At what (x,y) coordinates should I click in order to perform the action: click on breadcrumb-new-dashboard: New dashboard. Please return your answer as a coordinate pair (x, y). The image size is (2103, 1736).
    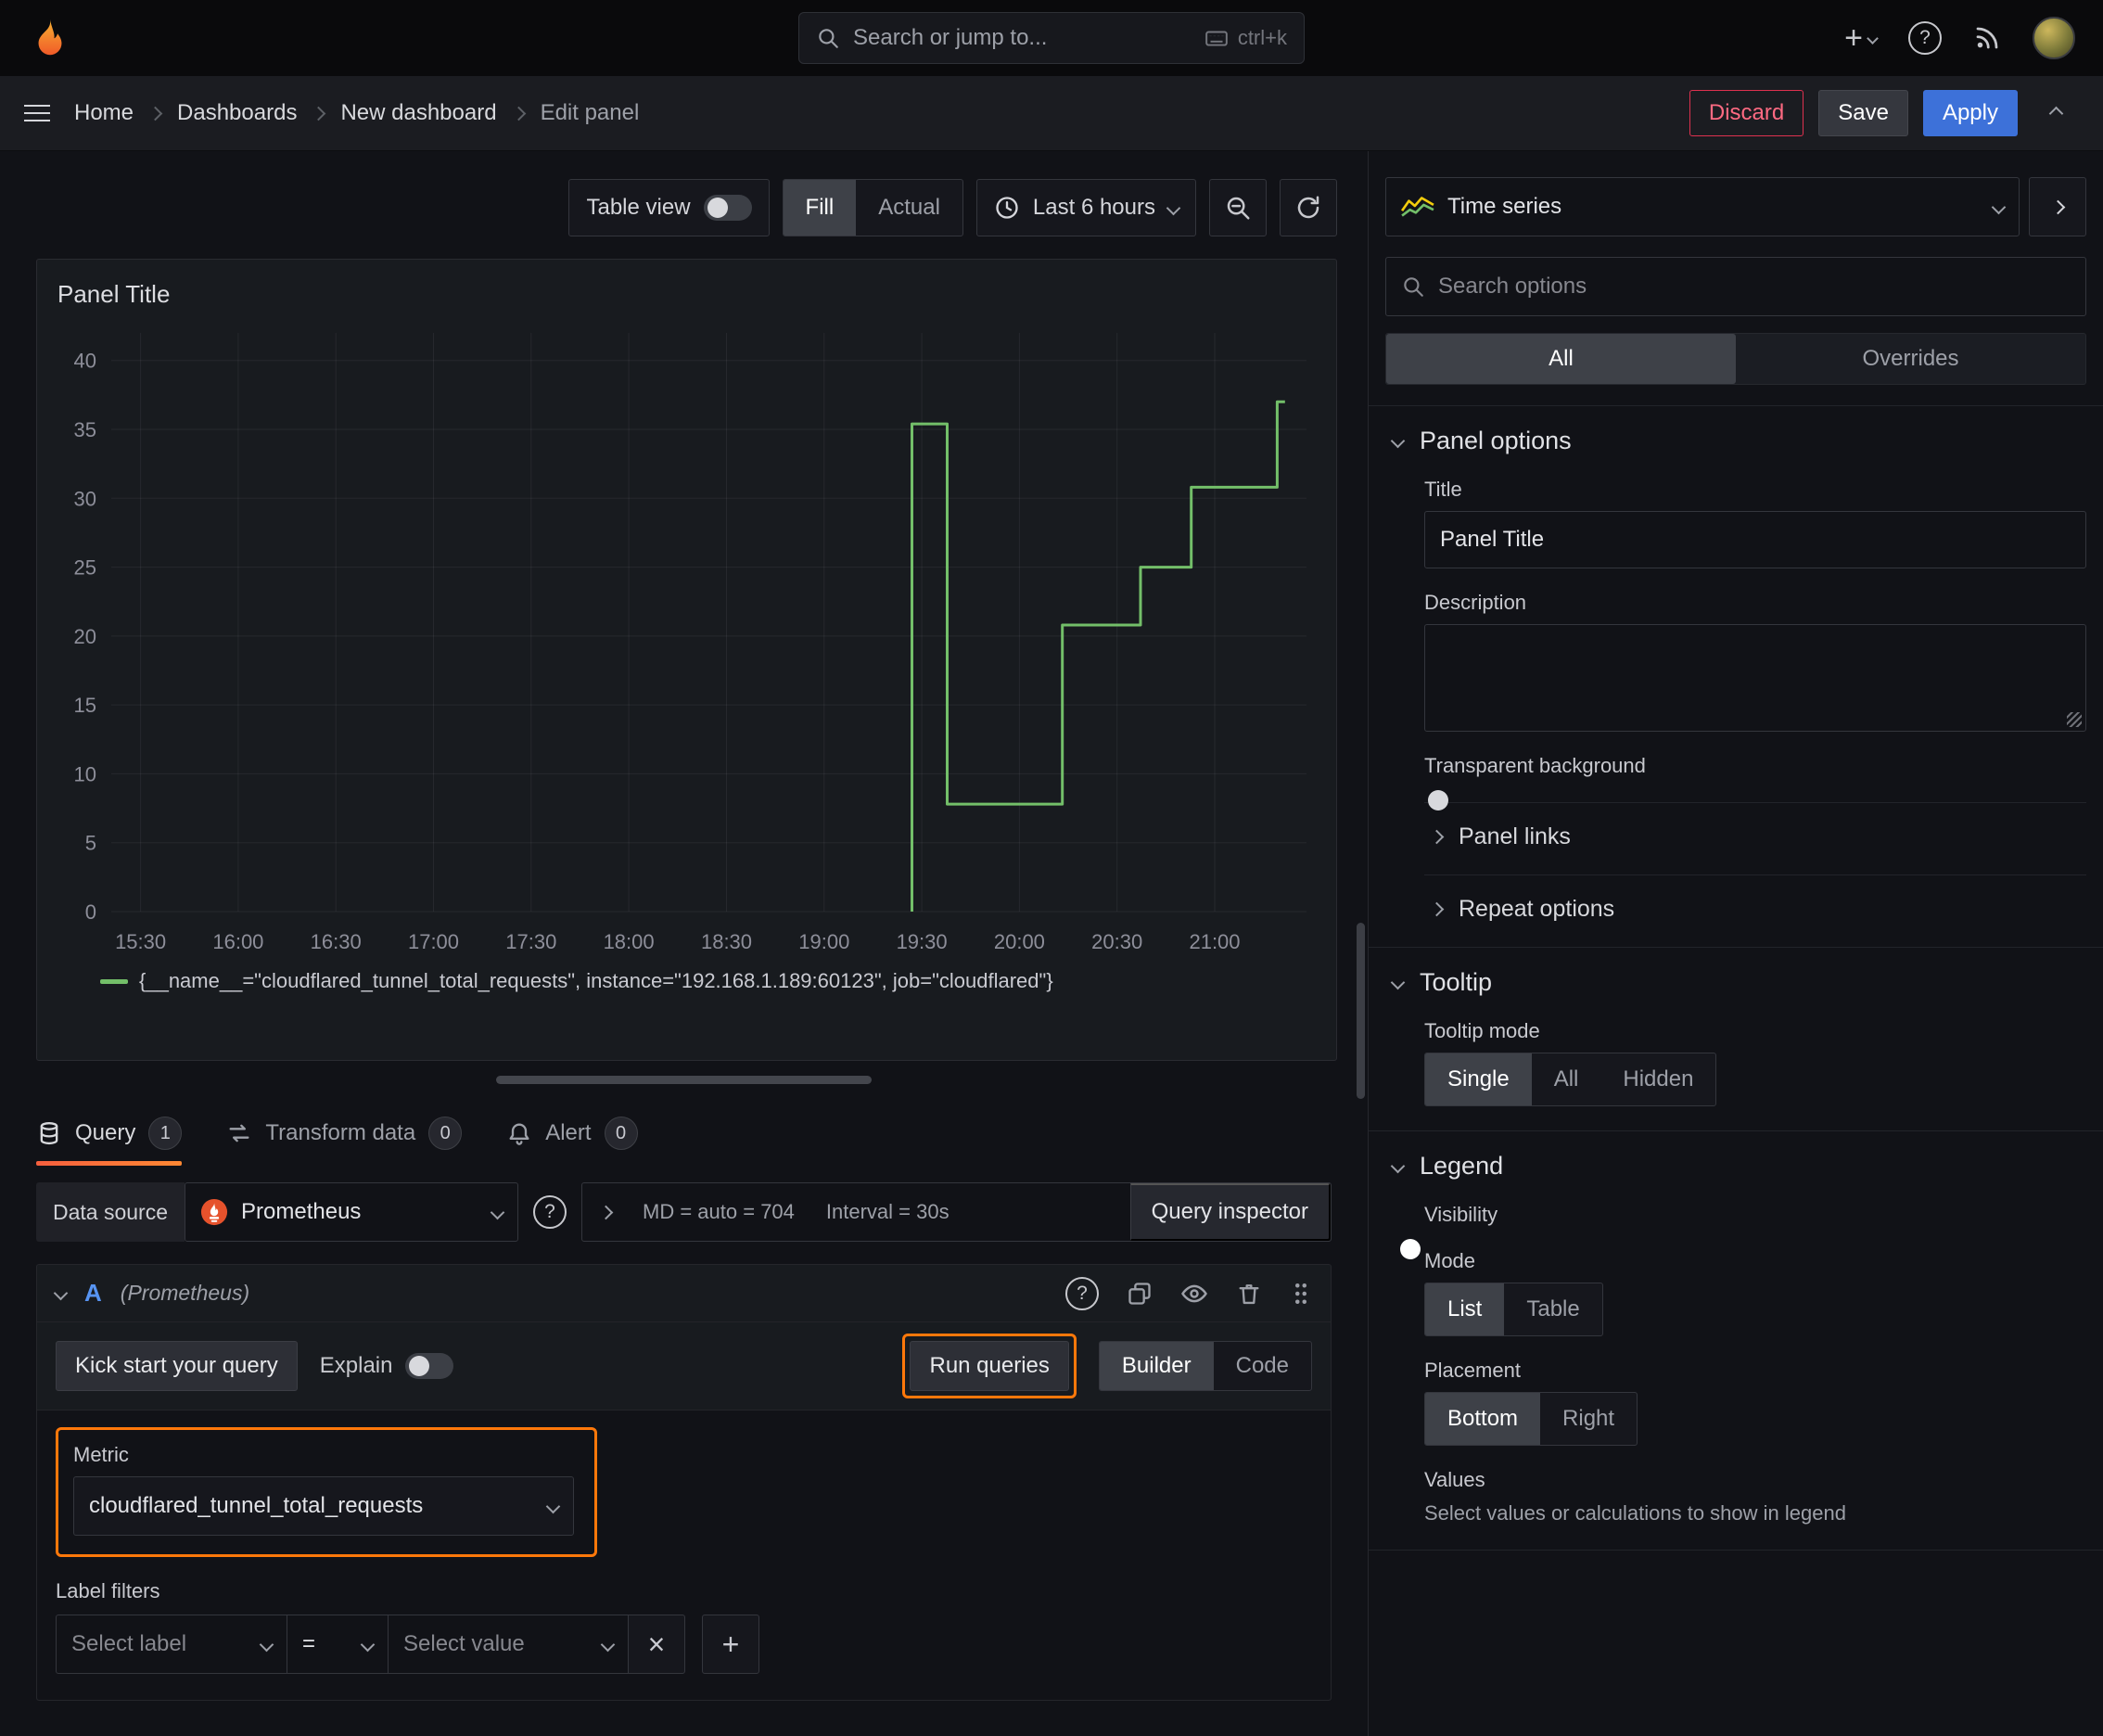
    Looking at the image, I should click on (418, 113).